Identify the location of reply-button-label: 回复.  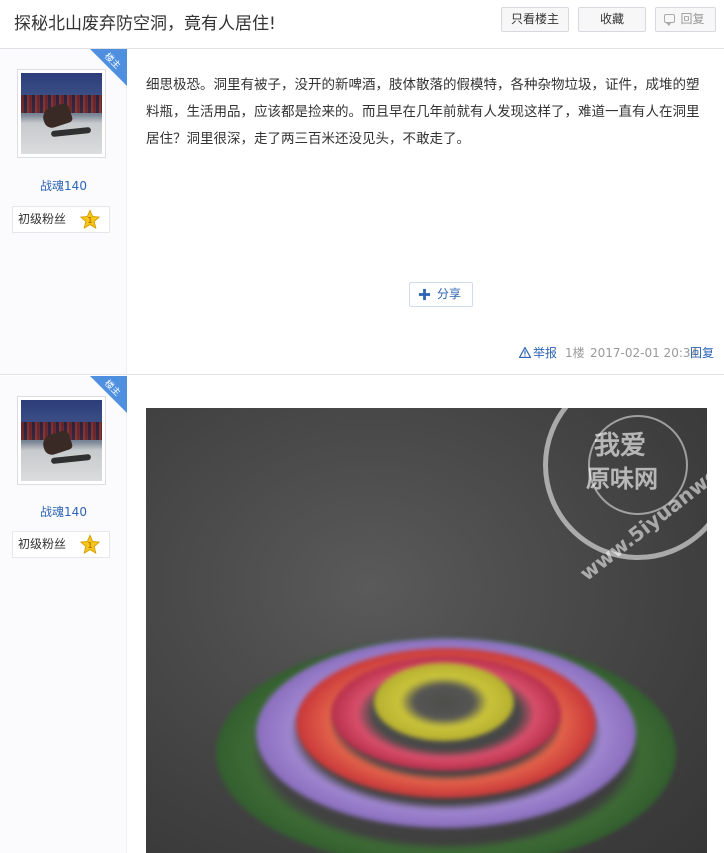
(692, 19).